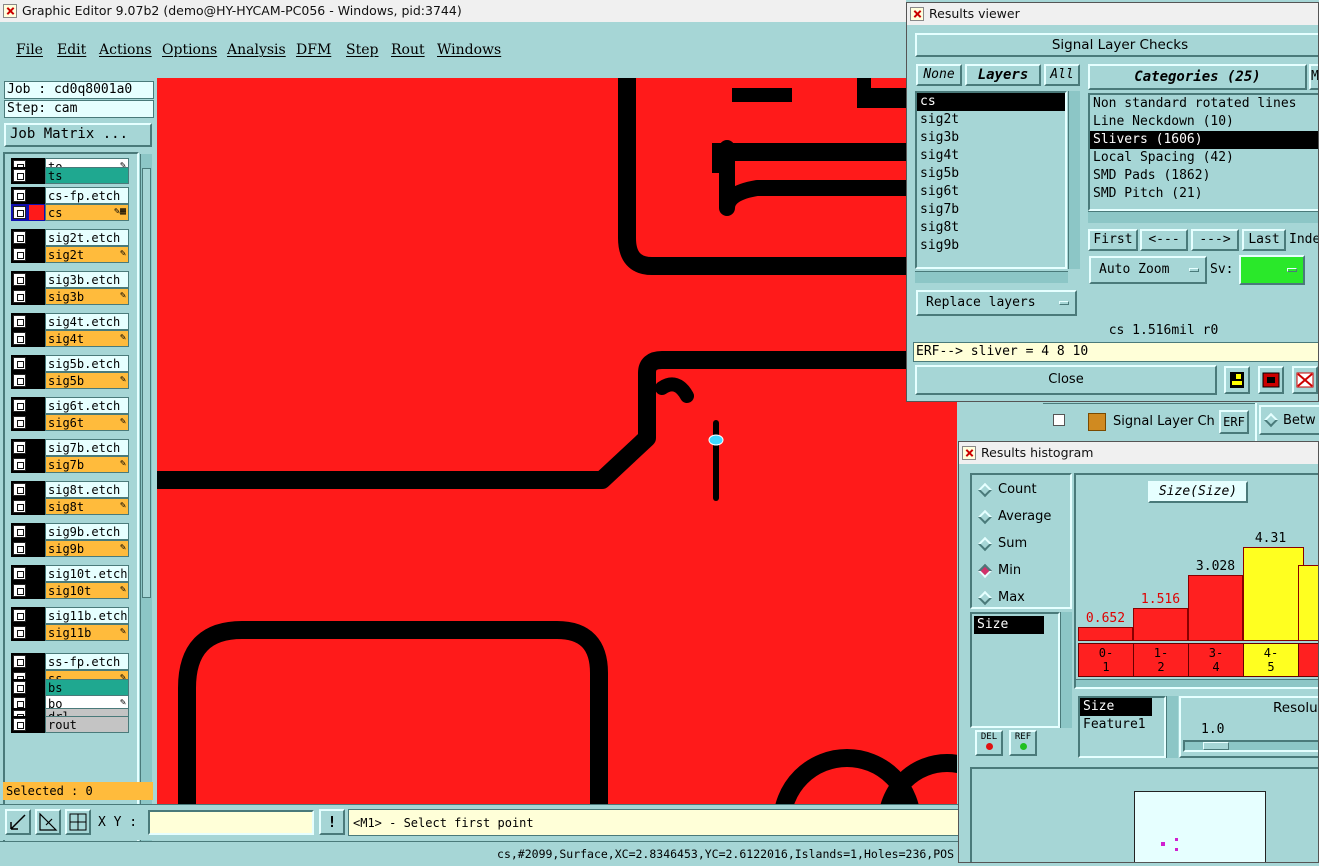  What do you see at coordinates (991, 120) in the screenshot?
I see `rv-layer-item: sig2t` at bounding box center [991, 120].